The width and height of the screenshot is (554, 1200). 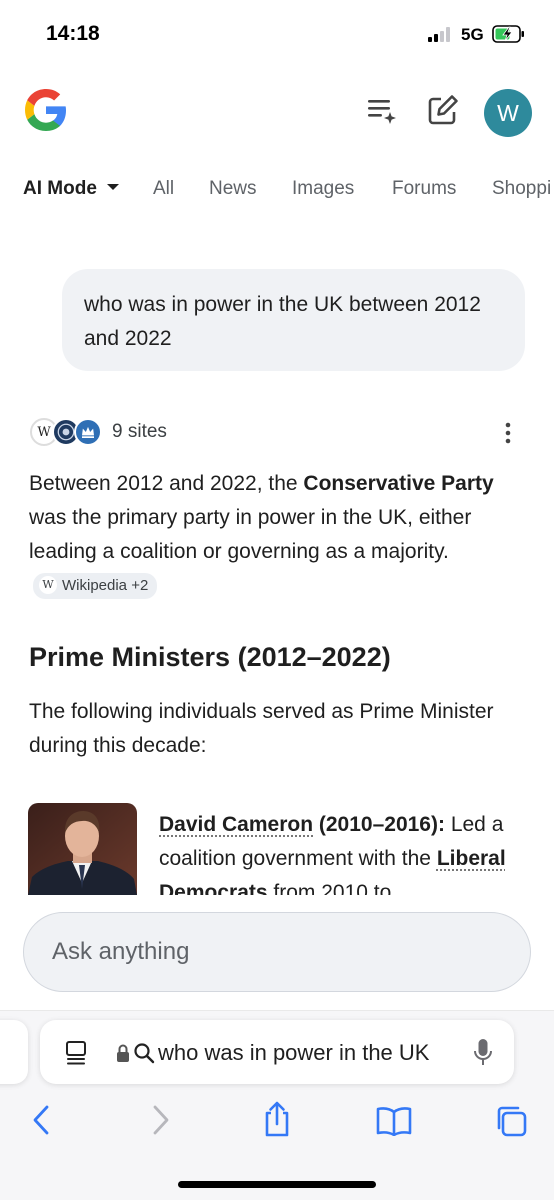 I want to click on tab-ai-mode: AI Mode, so click(x=71, y=189).